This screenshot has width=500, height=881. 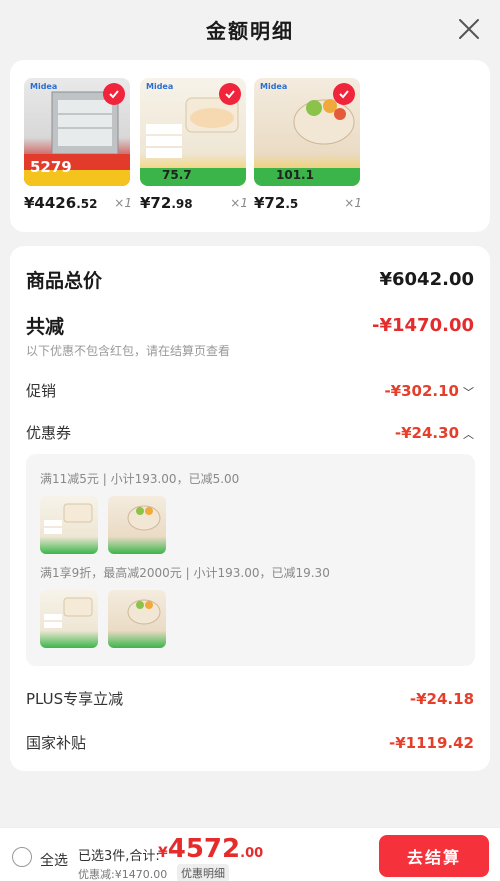 What do you see at coordinates (166, 203) in the screenshot?
I see `product-price: ¥72.98` at bounding box center [166, 203].